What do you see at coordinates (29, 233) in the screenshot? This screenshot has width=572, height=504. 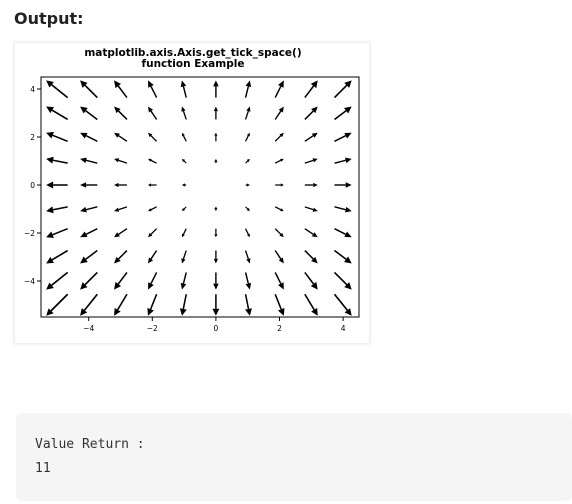 I see `y-tick-label: −2` at bounding box center [29, 233].